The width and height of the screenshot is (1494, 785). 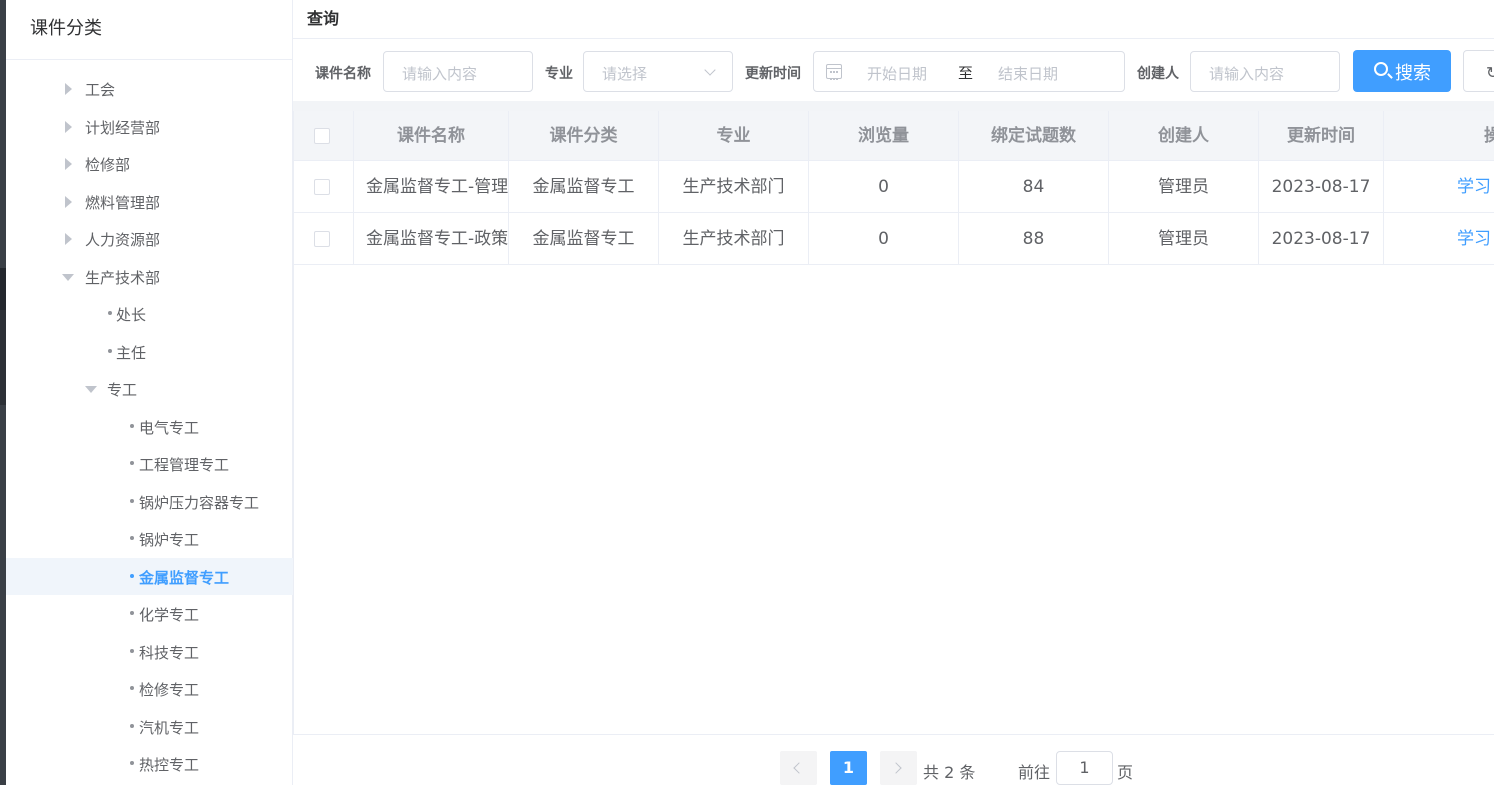 What do you see at coordinates (199, 503) in the screenshot?
I see `tree-node-label: 锅炉压力容器专工` at bounding box center [199, 503].